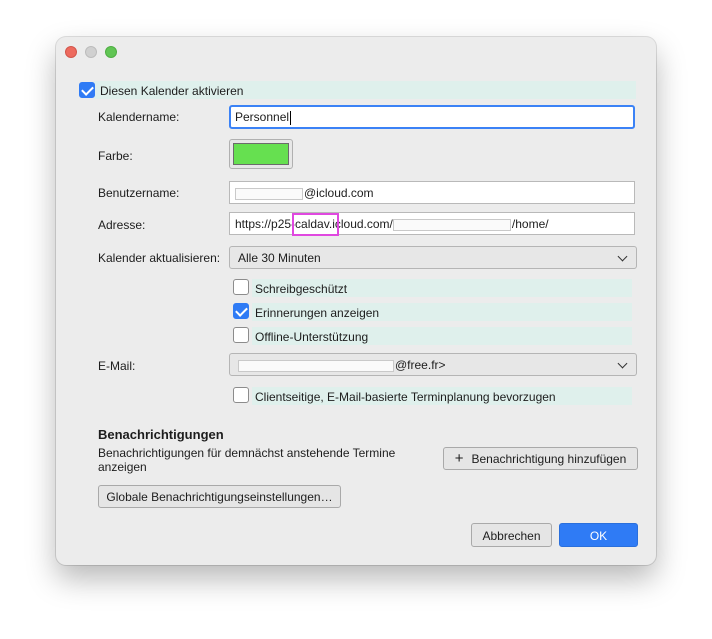  What do you see at coordinates (432, 117) in the screenshot?
I see `calendar-name-input: Personnel` at bounding box center [432, 117].